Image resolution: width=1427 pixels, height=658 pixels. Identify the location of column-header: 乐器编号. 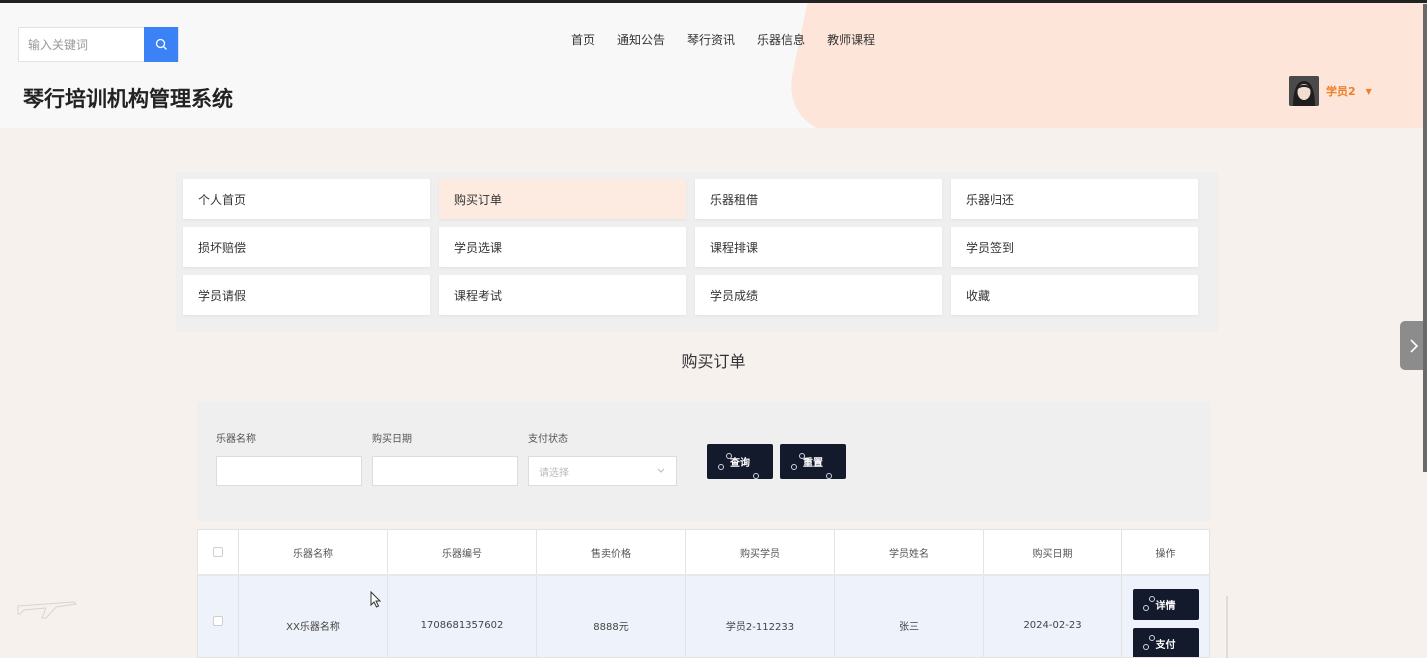
(462, 552).